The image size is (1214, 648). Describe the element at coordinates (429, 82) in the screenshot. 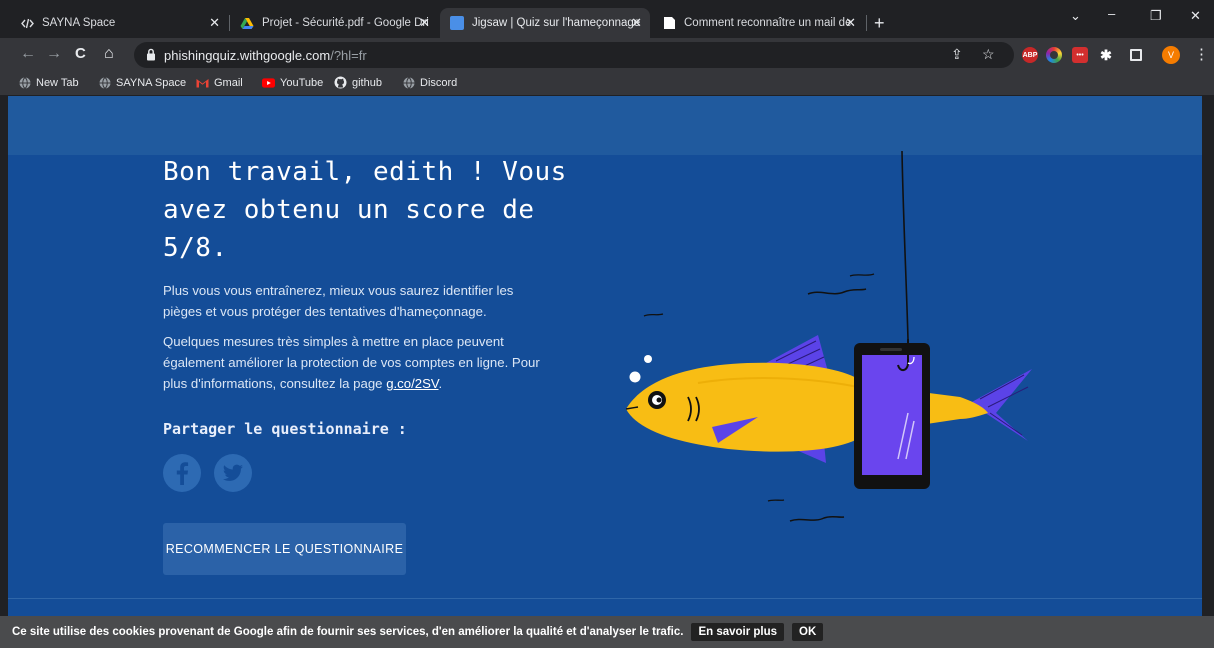

I see `bookmark-discord: Discord` at that location.